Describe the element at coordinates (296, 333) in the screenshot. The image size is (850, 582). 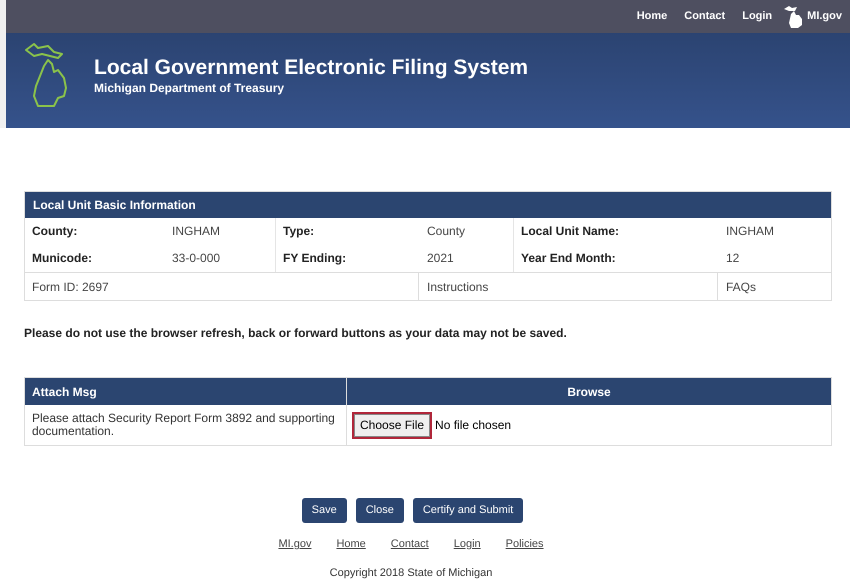
I see `warning-text: Please do not use the browser refresh, back or forward buttons as your data may not be saved.` at that location.